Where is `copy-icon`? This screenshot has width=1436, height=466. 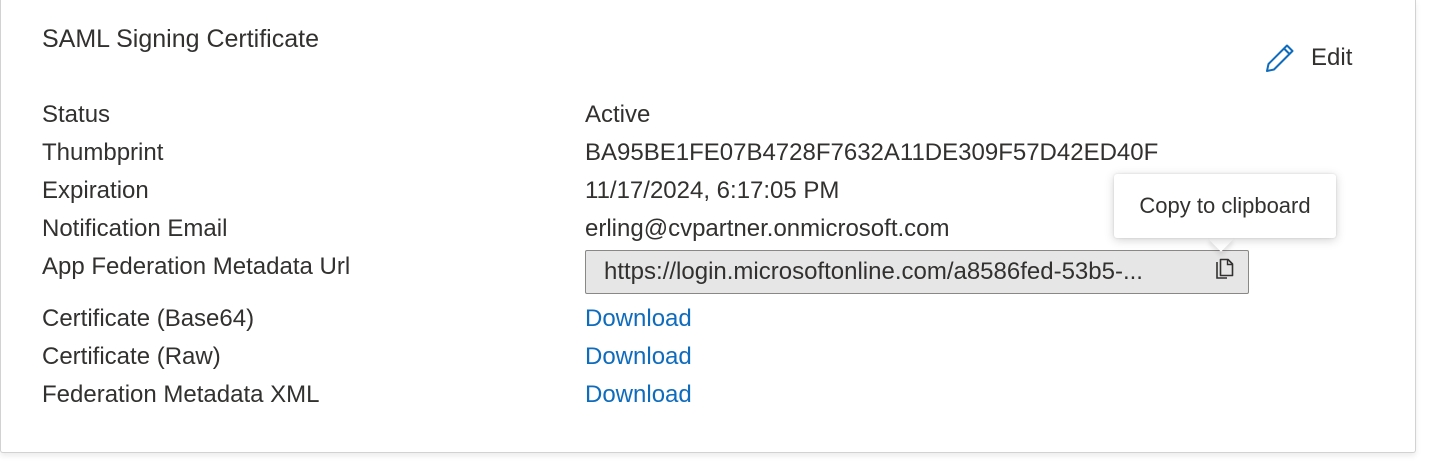 copy-icon is located at coordinates (1224, 272).